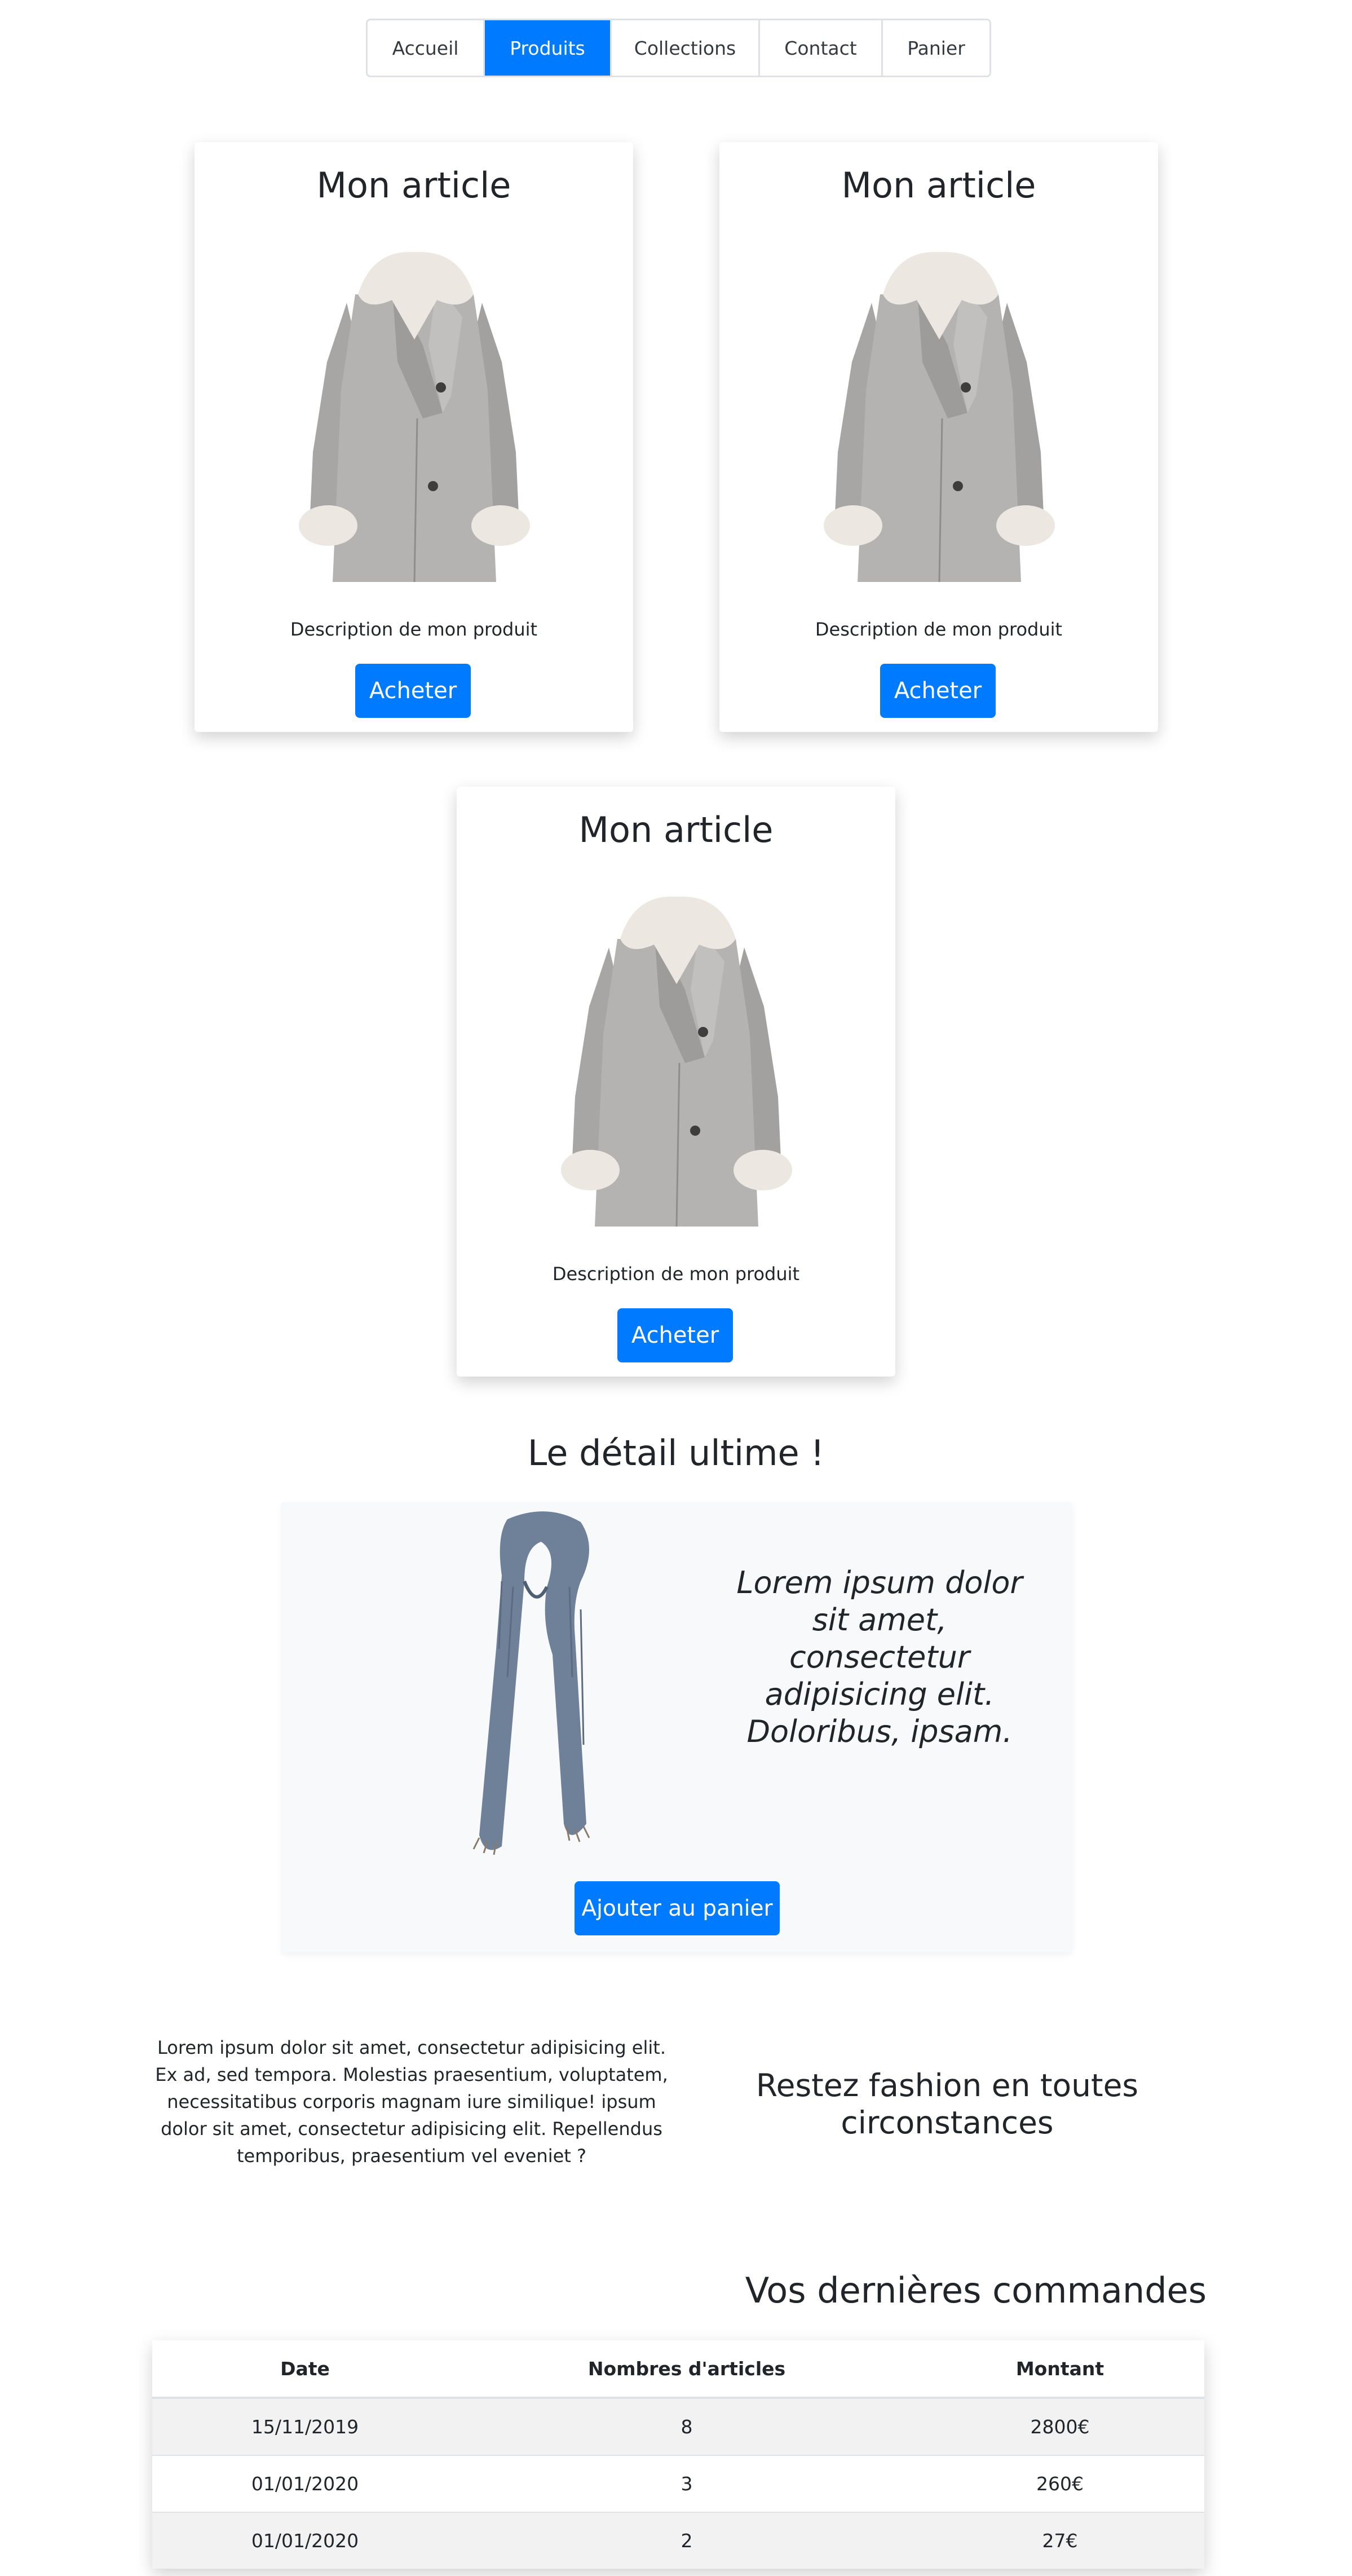 The height and width of the screenshot is (2576, 1352). What do you see at coordinates (687, 2369) in the screenshot?
I see `column-header-items: Nombres d'articles` at bounding box center [687, 2369].